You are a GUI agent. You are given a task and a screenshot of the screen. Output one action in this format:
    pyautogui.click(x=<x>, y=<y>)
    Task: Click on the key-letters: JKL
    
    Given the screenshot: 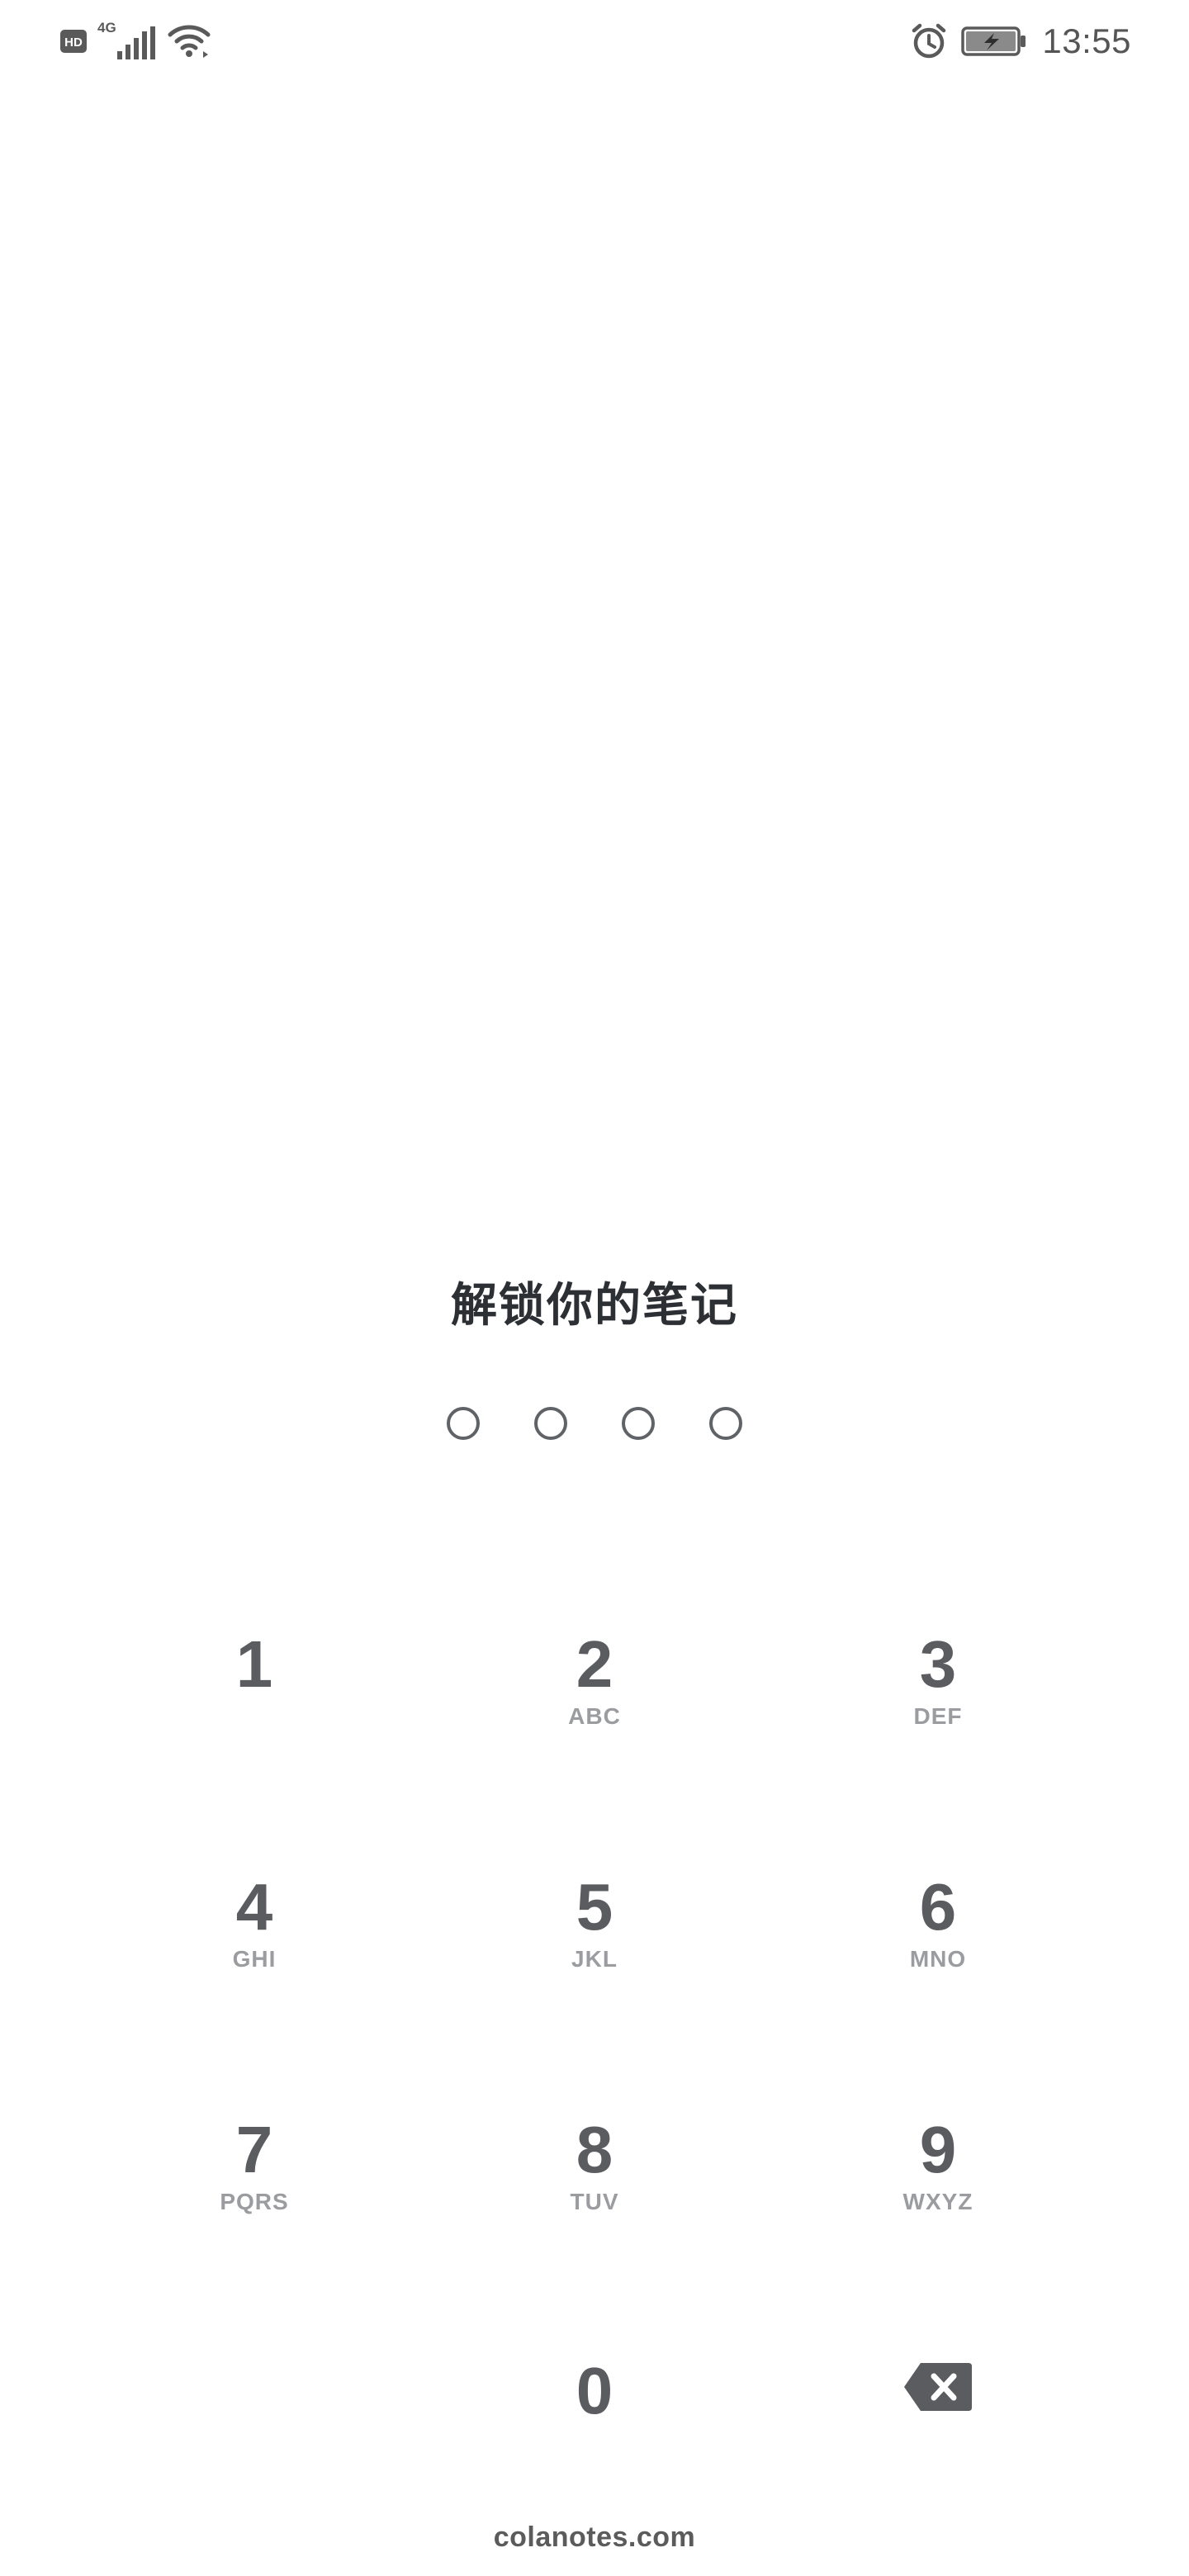 What is the action you would take?
    pyautogui.click(x=594, y=1959)
    